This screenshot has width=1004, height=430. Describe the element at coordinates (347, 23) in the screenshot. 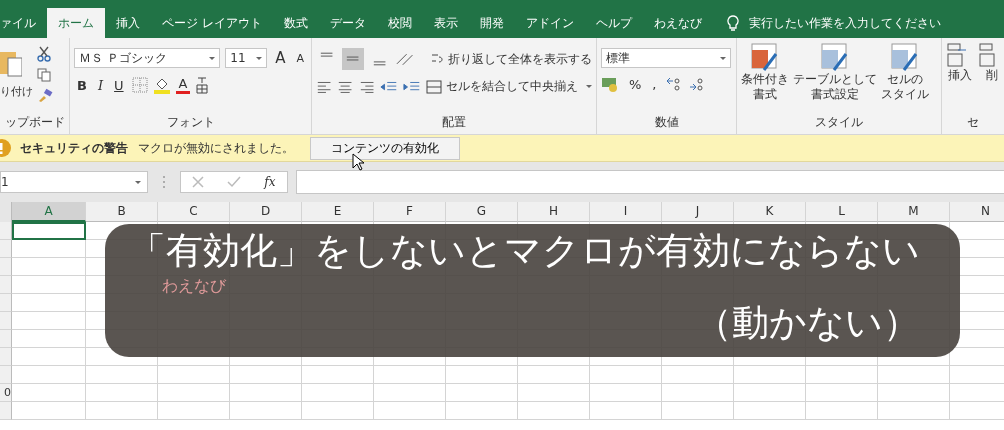

I see `ribbon-tab: データ` at that location.